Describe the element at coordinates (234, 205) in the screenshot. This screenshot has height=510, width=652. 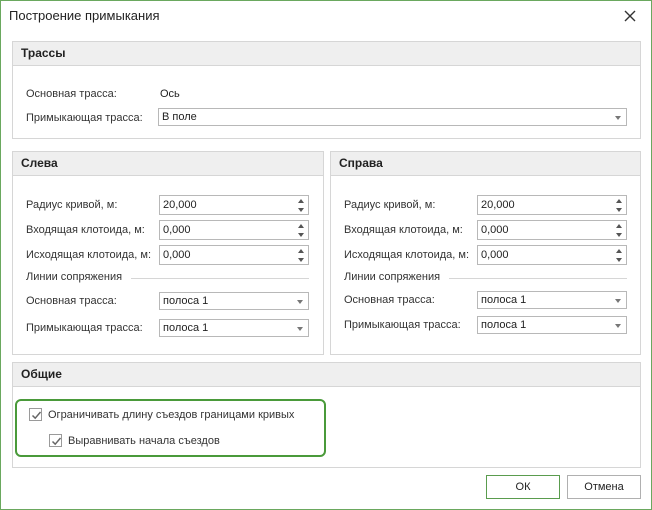
I see `left-radius-input: 20,000` at that location.